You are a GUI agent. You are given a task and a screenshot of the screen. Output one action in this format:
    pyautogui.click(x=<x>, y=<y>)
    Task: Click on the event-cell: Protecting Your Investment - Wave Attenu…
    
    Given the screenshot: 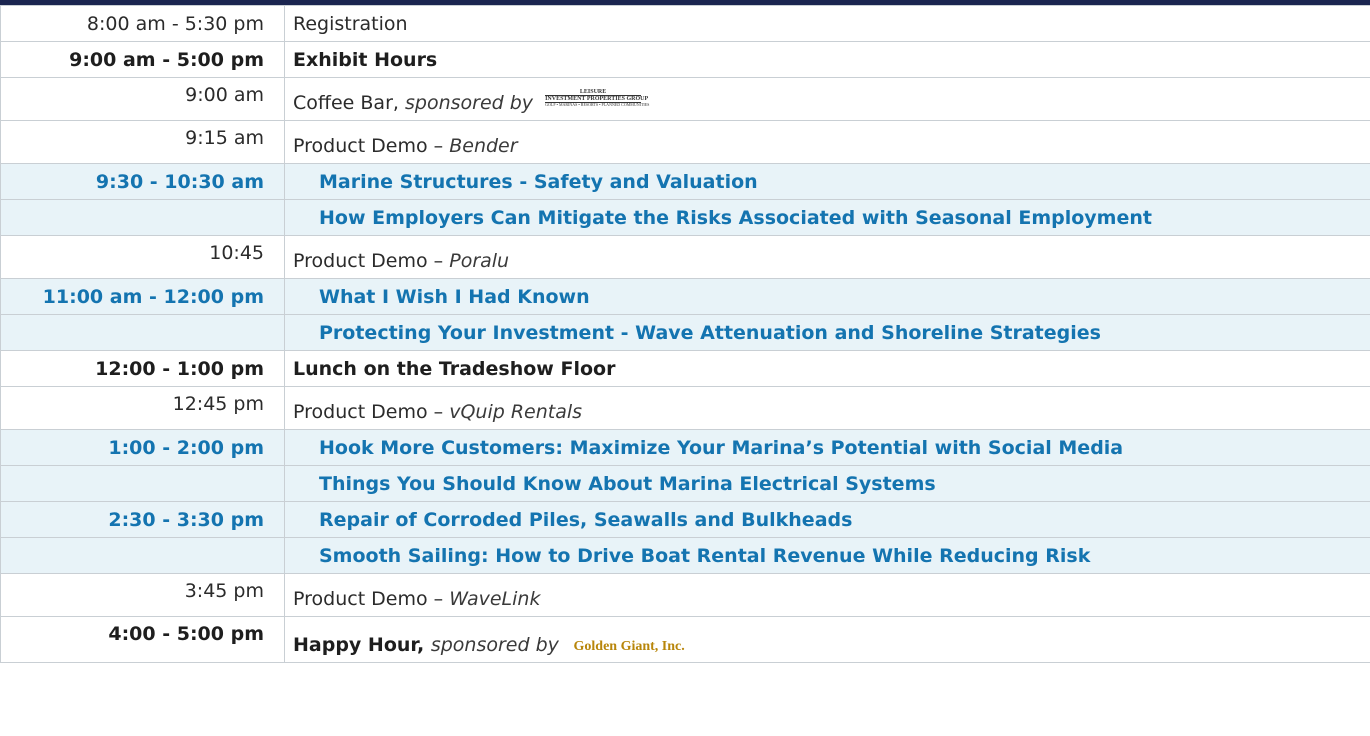 What is the action you would take?
    pyautogui.click(x=827, y=332)
    